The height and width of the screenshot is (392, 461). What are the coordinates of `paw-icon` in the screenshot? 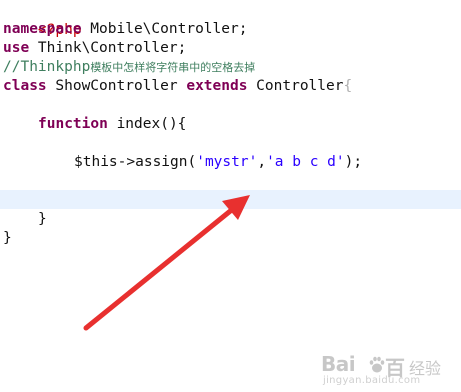 It's located at (377, 364).